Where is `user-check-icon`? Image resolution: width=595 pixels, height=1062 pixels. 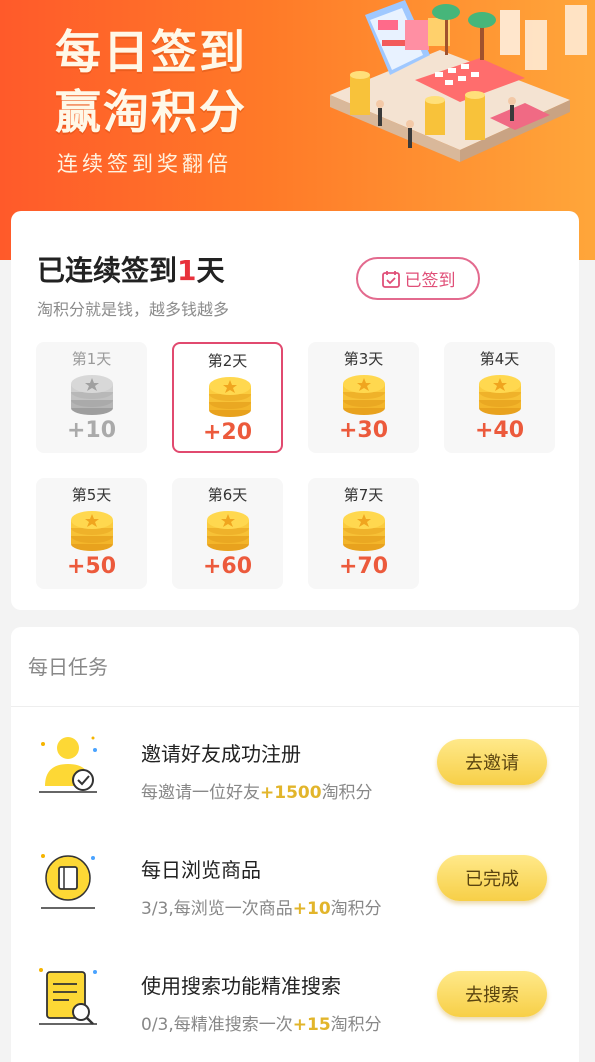 user-check-icon is located at coordinates (68, 764).